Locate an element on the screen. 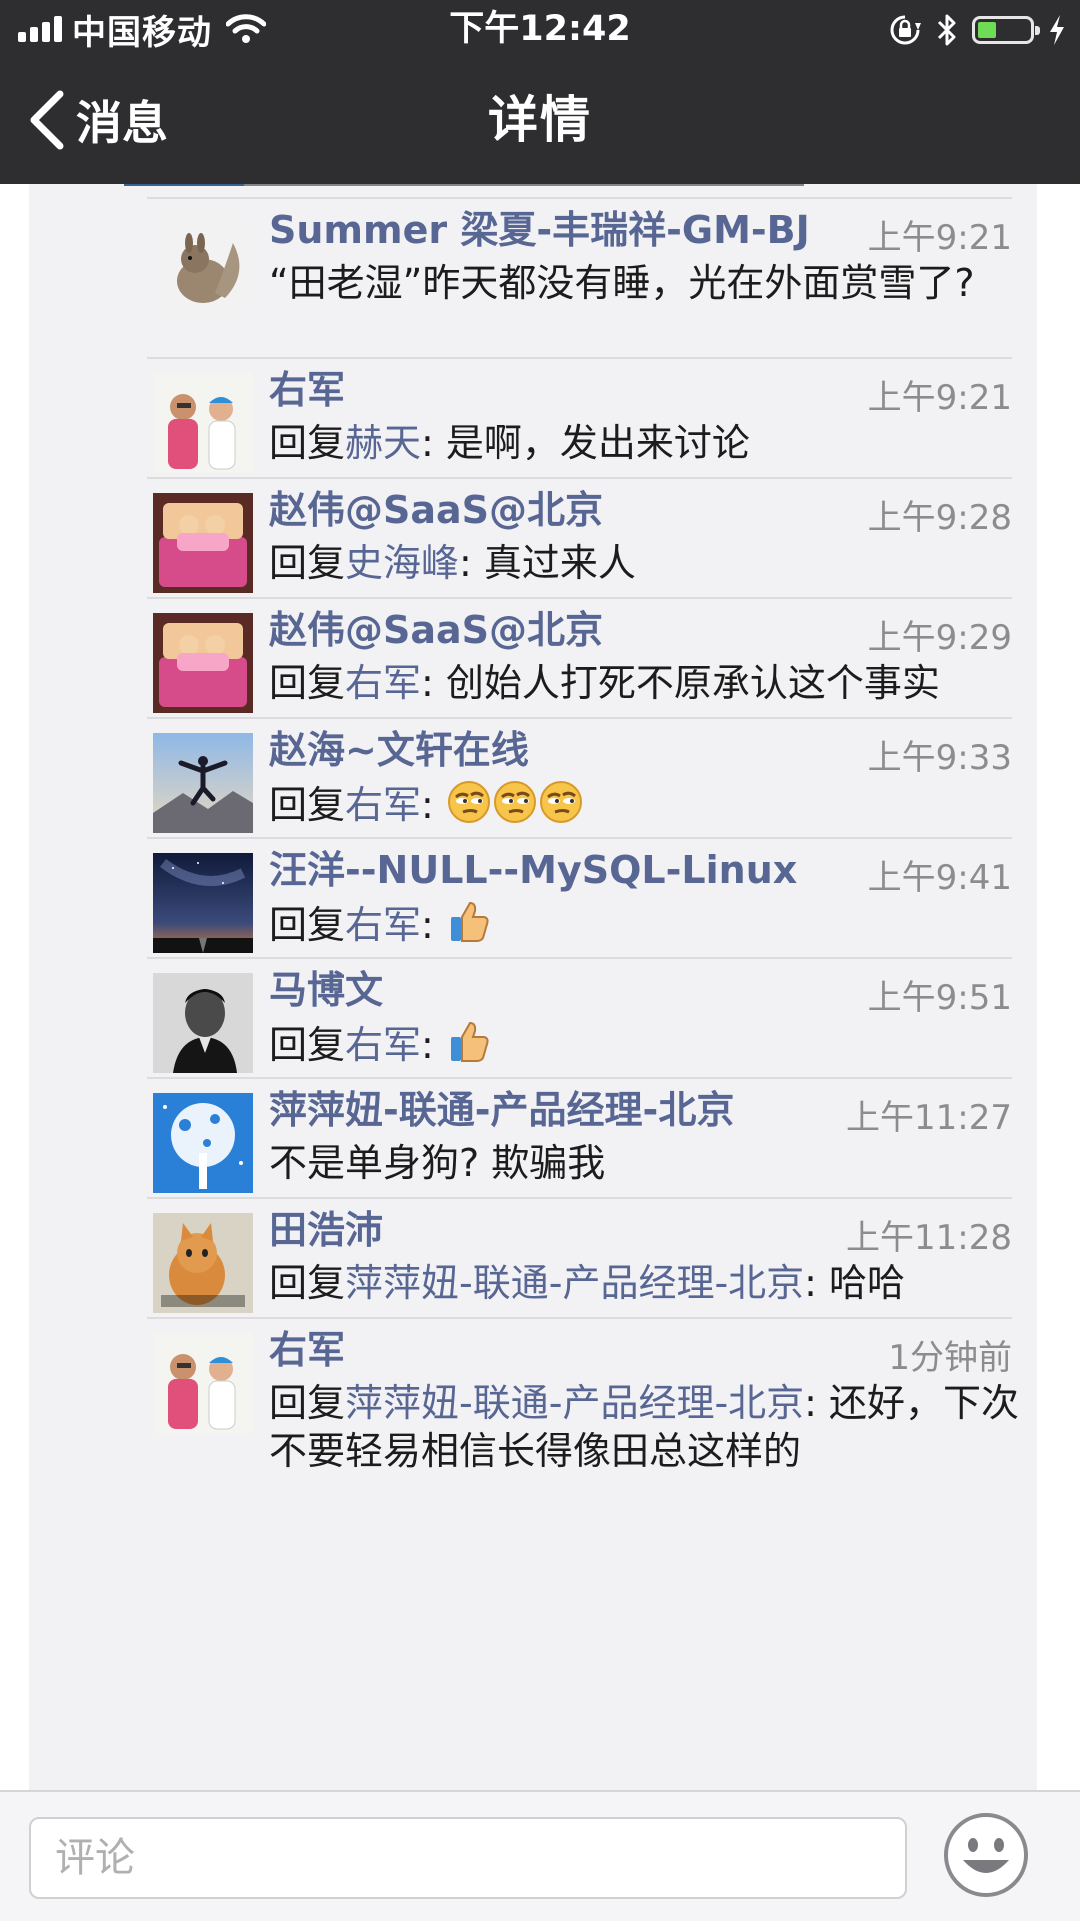 Image resolution: width=1080 pixels, height=1921 pixels. comment-body: 回复萍萍妞-联通-产品经理-北京: 哈哈 is located at coordinates (647, 1283).